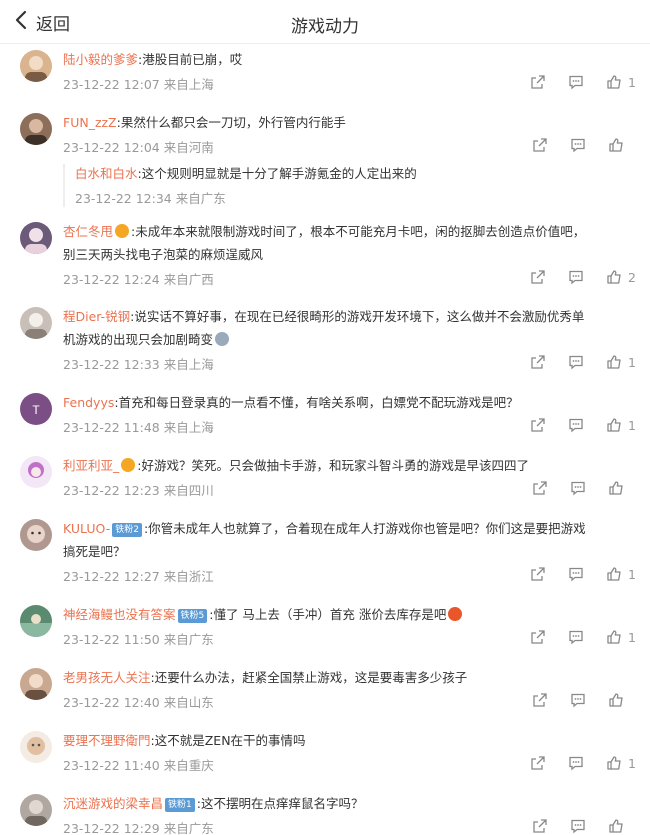  I want to click on like-count: 2, so click(632, 277).